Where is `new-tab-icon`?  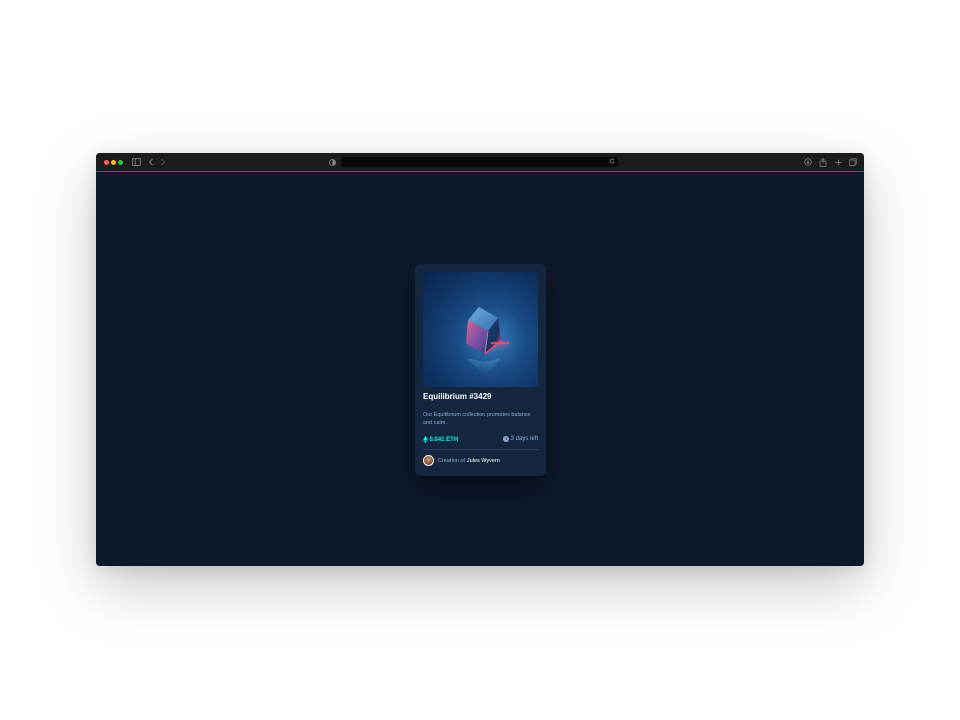 new-tab-icon is located at coordinates (838, 162).